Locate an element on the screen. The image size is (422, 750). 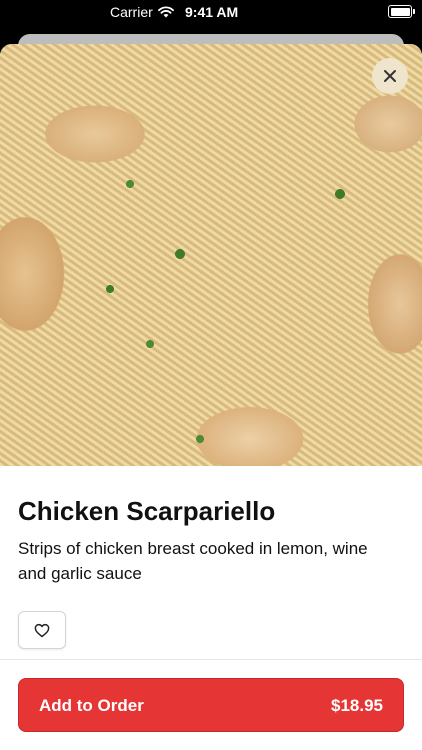
heart-icon is located at coordinates (42, 630).